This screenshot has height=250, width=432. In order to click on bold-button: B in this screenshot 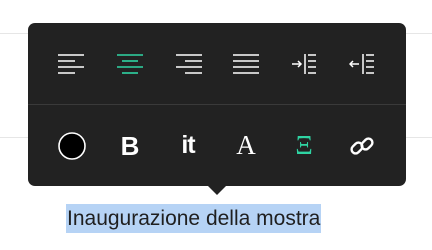, I will do `click(130, 146)`.